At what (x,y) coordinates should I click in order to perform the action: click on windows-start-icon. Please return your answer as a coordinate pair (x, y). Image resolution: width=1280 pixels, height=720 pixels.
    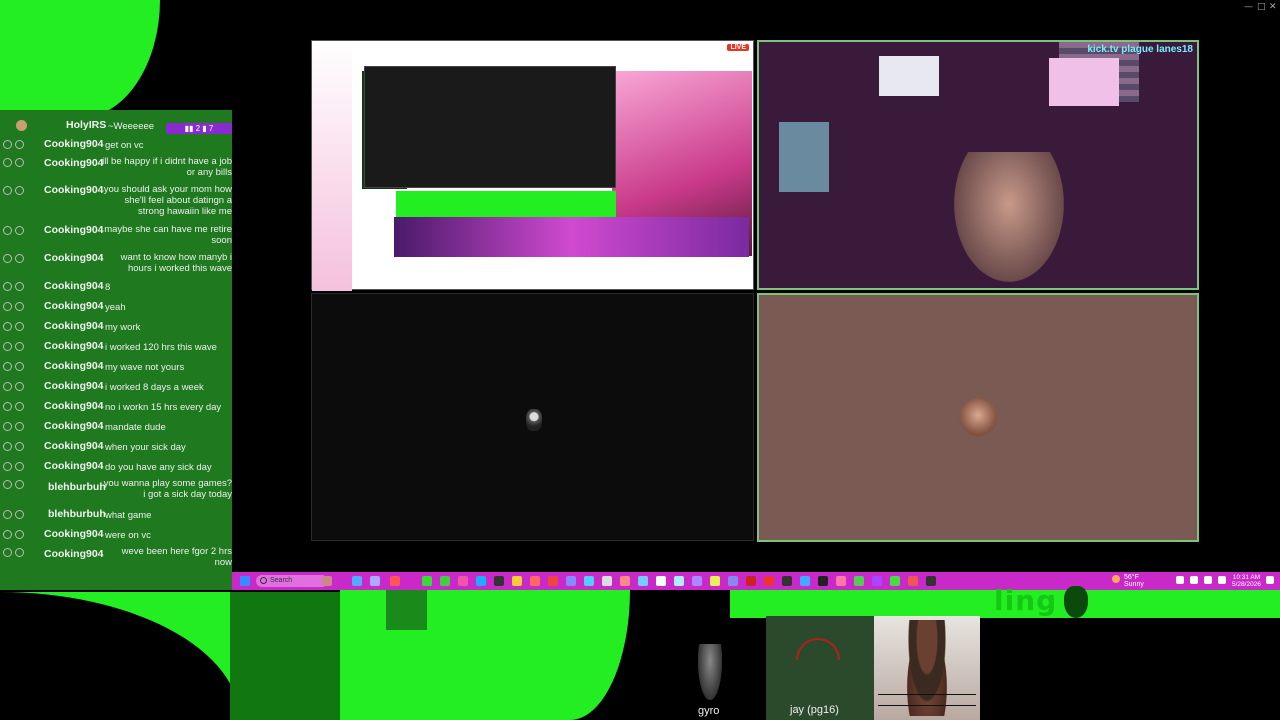
    Looking at the image, I should click on (245, 581).